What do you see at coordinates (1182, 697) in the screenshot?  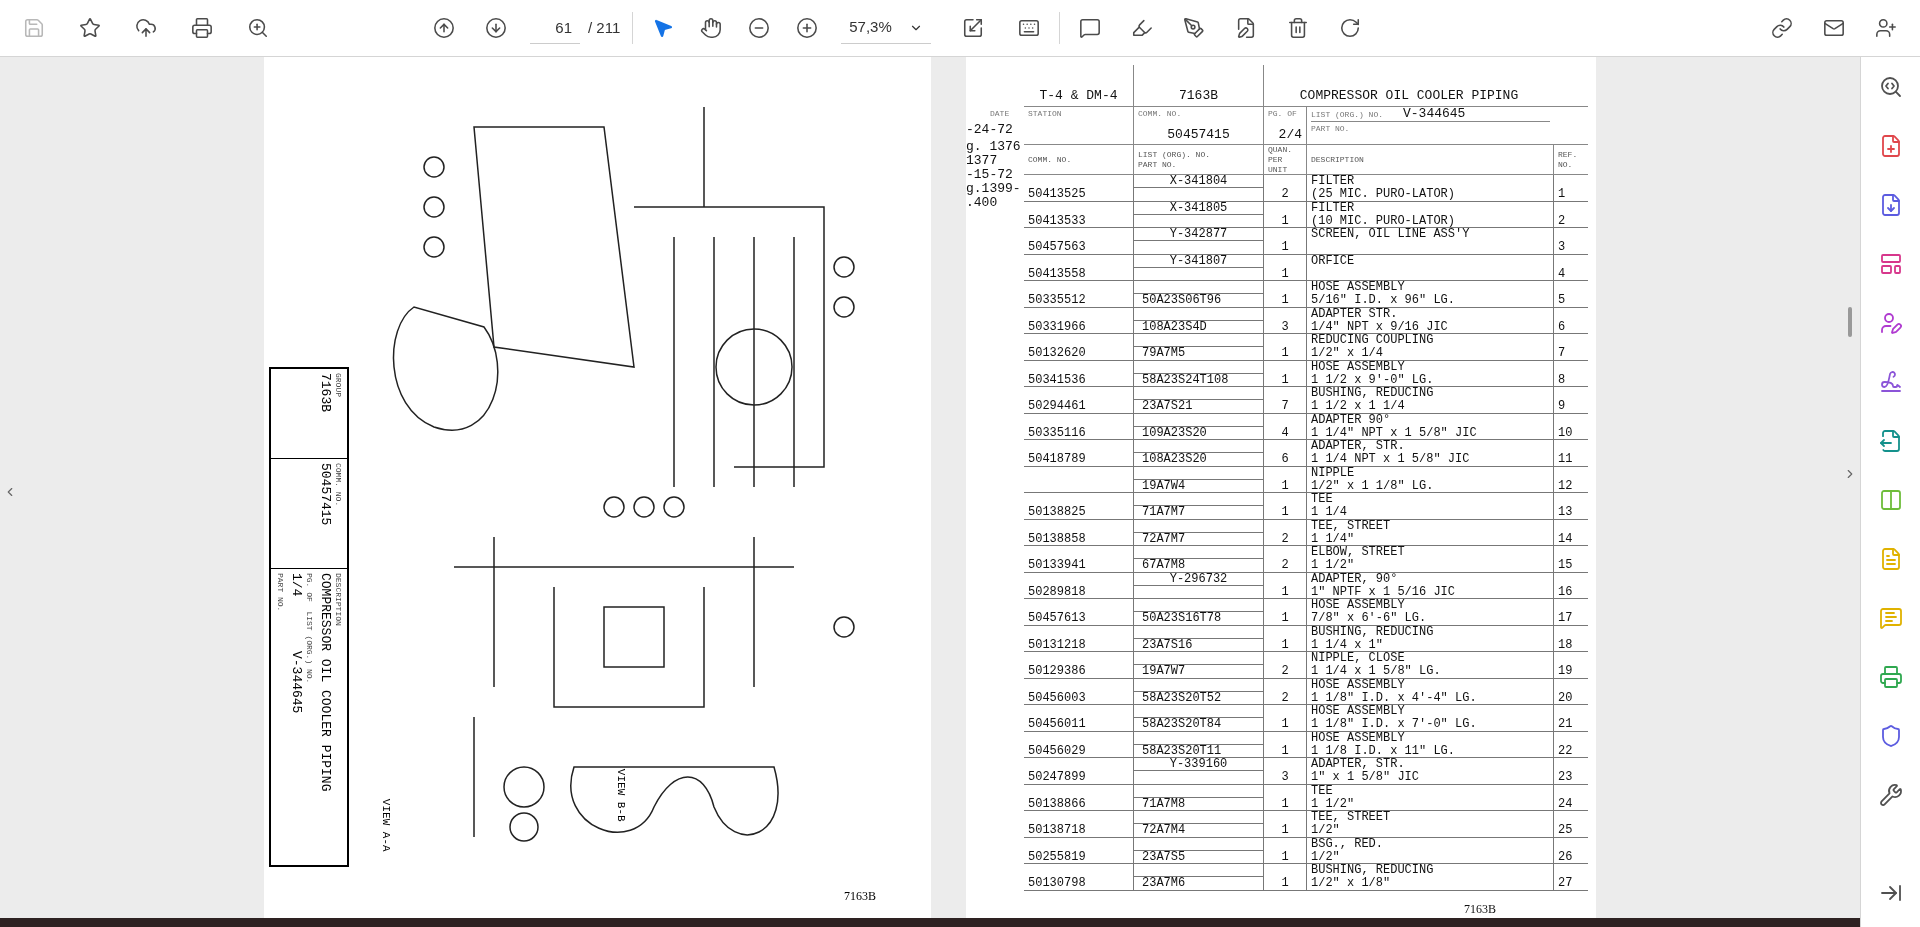 I see `part-no-cell: 58A23S20T52` at bounding box center [1182, 697].